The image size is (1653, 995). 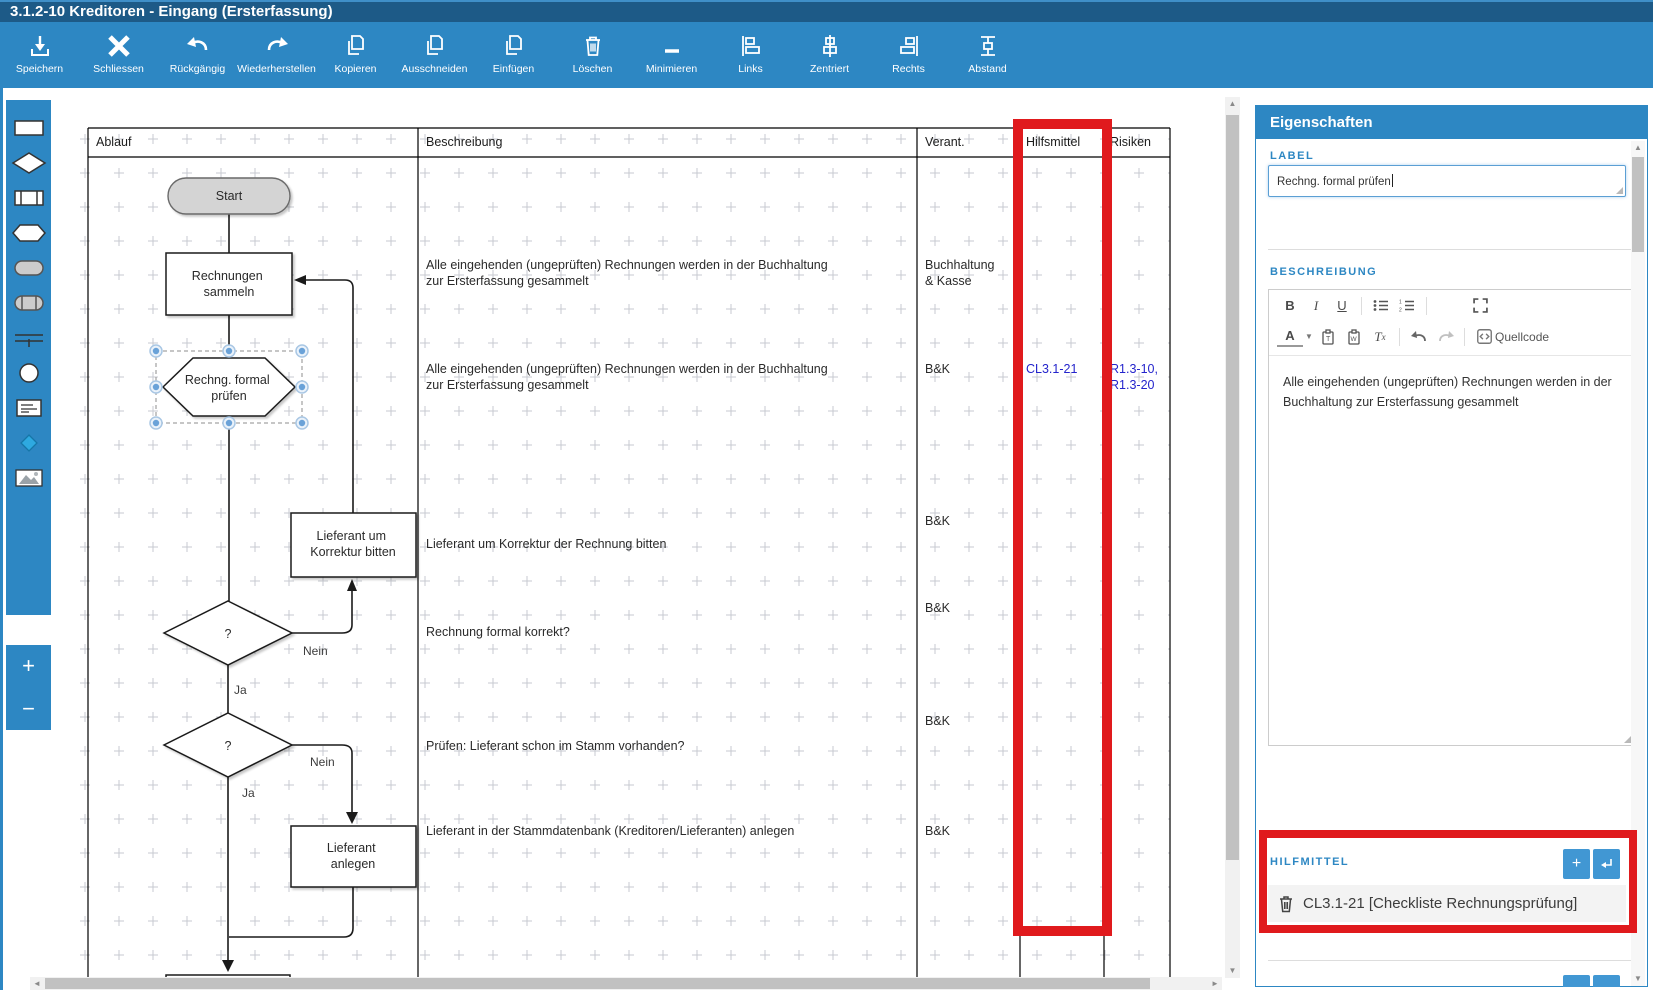 I want to click on hilfmittel-list-item: CL3.1-21 [Checkliste Rechnungsprüfung], so click(x=1447, y=903).